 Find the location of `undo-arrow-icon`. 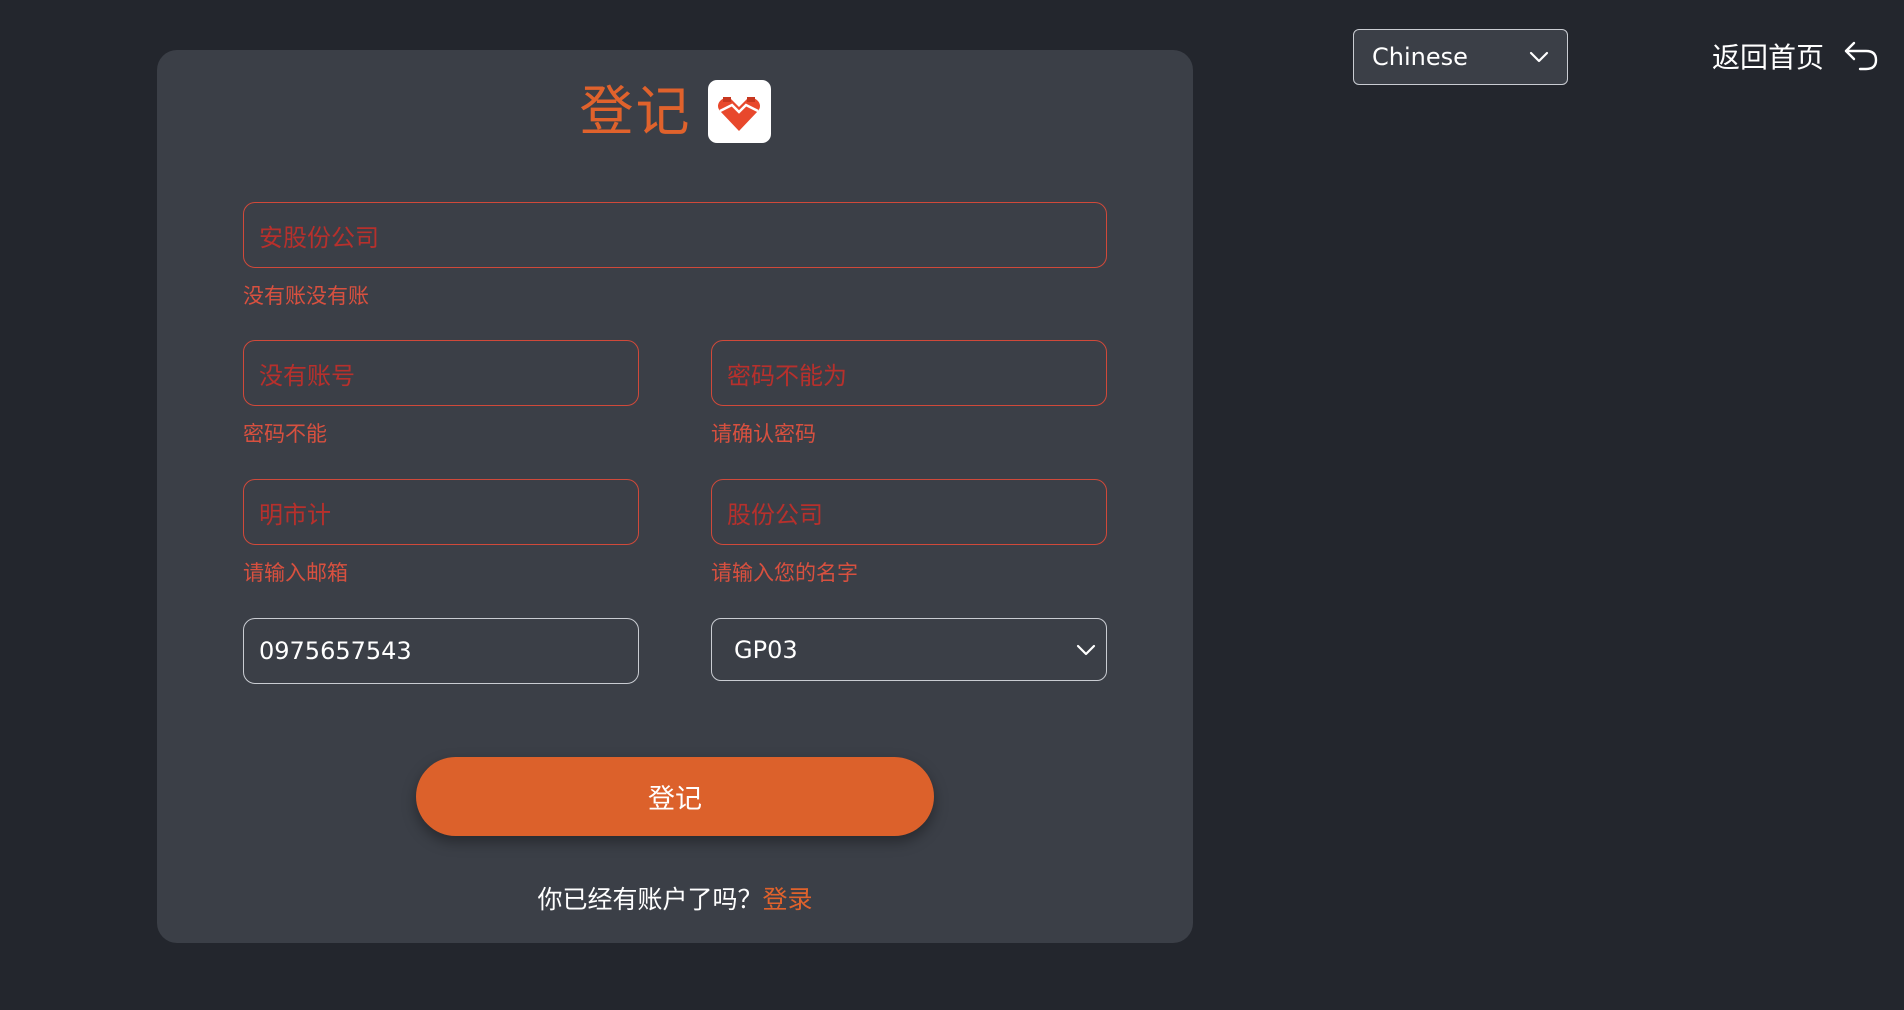

undo-arrow-icon is located at coordinates (1861, 56).